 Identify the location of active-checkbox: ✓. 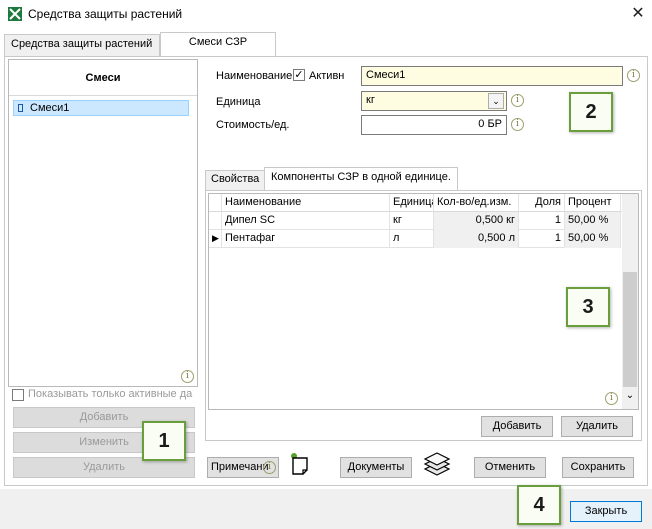
(299, 75).